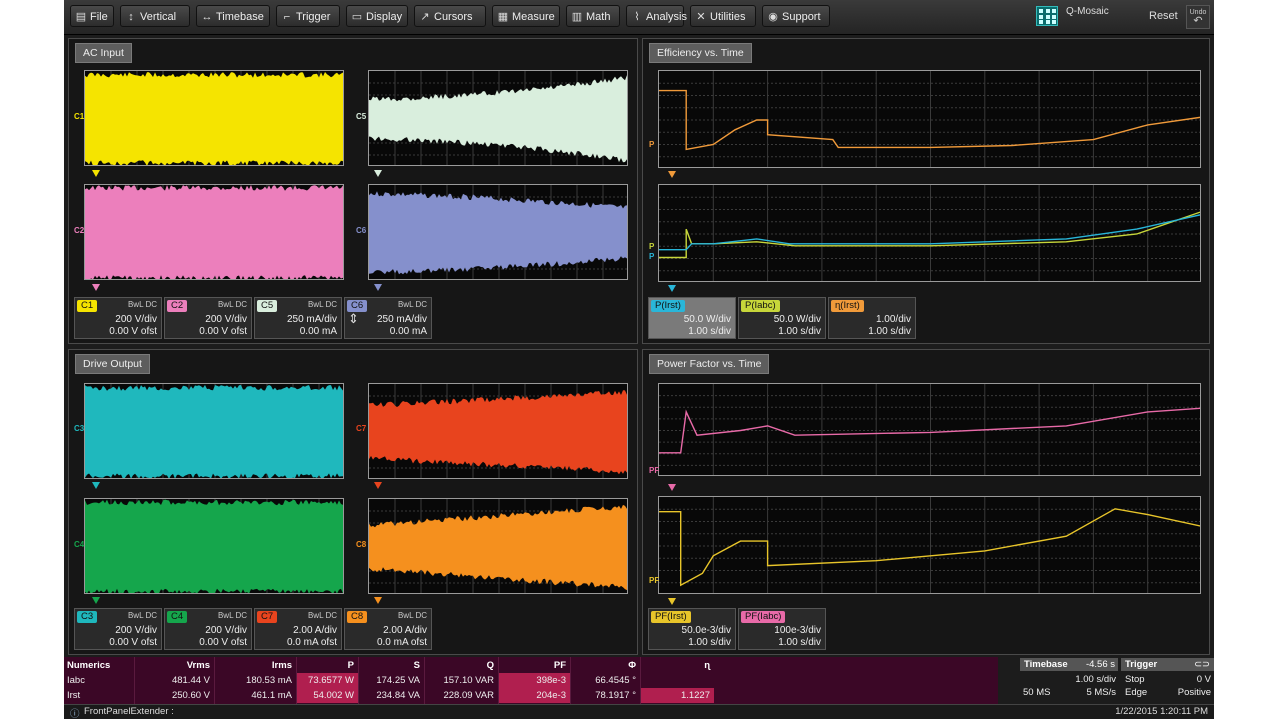  What do you see at coordinates (1100, 664) in the screenshot?
I see `timebase-delay: -4.56 s` at bounding box center [1100, 664].